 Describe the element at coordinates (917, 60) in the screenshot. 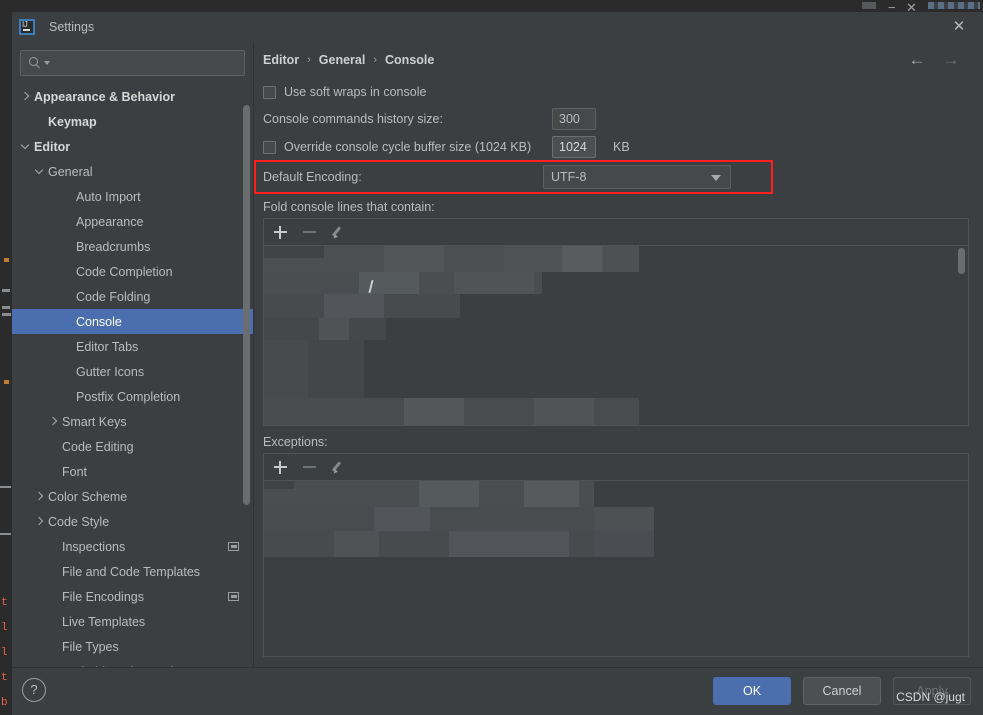

I see `arrow-left-icon: ←` at that location.